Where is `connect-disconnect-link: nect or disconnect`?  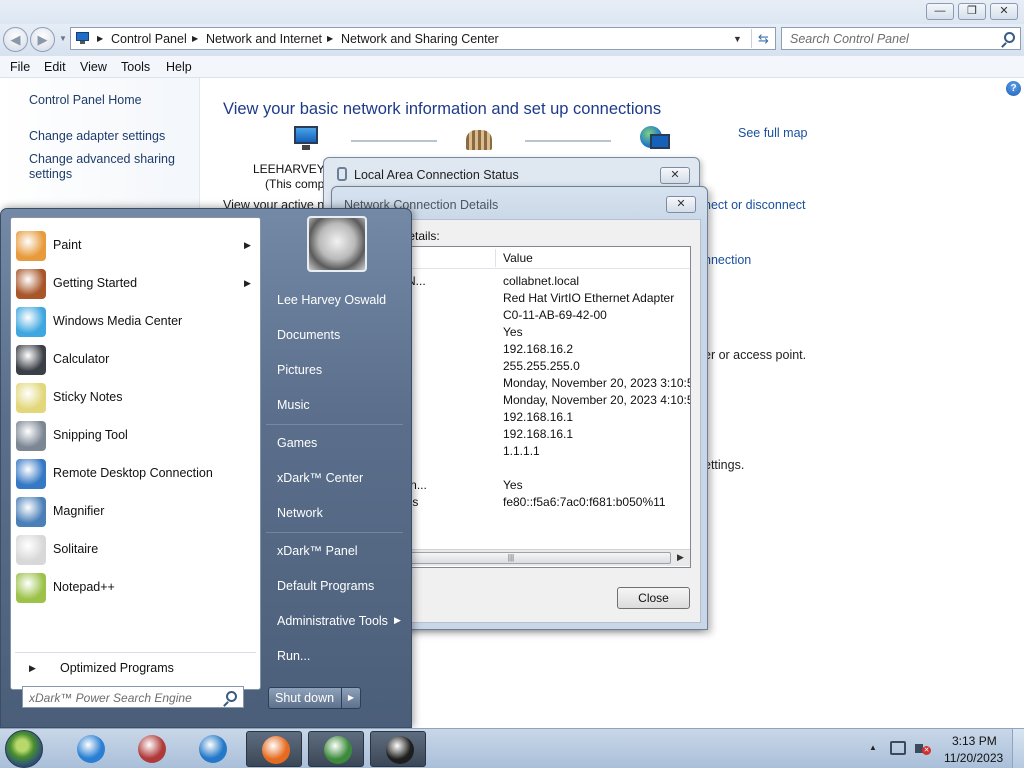
connect-disconnect-link: nect or disconnect is located at coordinates (754, 205).